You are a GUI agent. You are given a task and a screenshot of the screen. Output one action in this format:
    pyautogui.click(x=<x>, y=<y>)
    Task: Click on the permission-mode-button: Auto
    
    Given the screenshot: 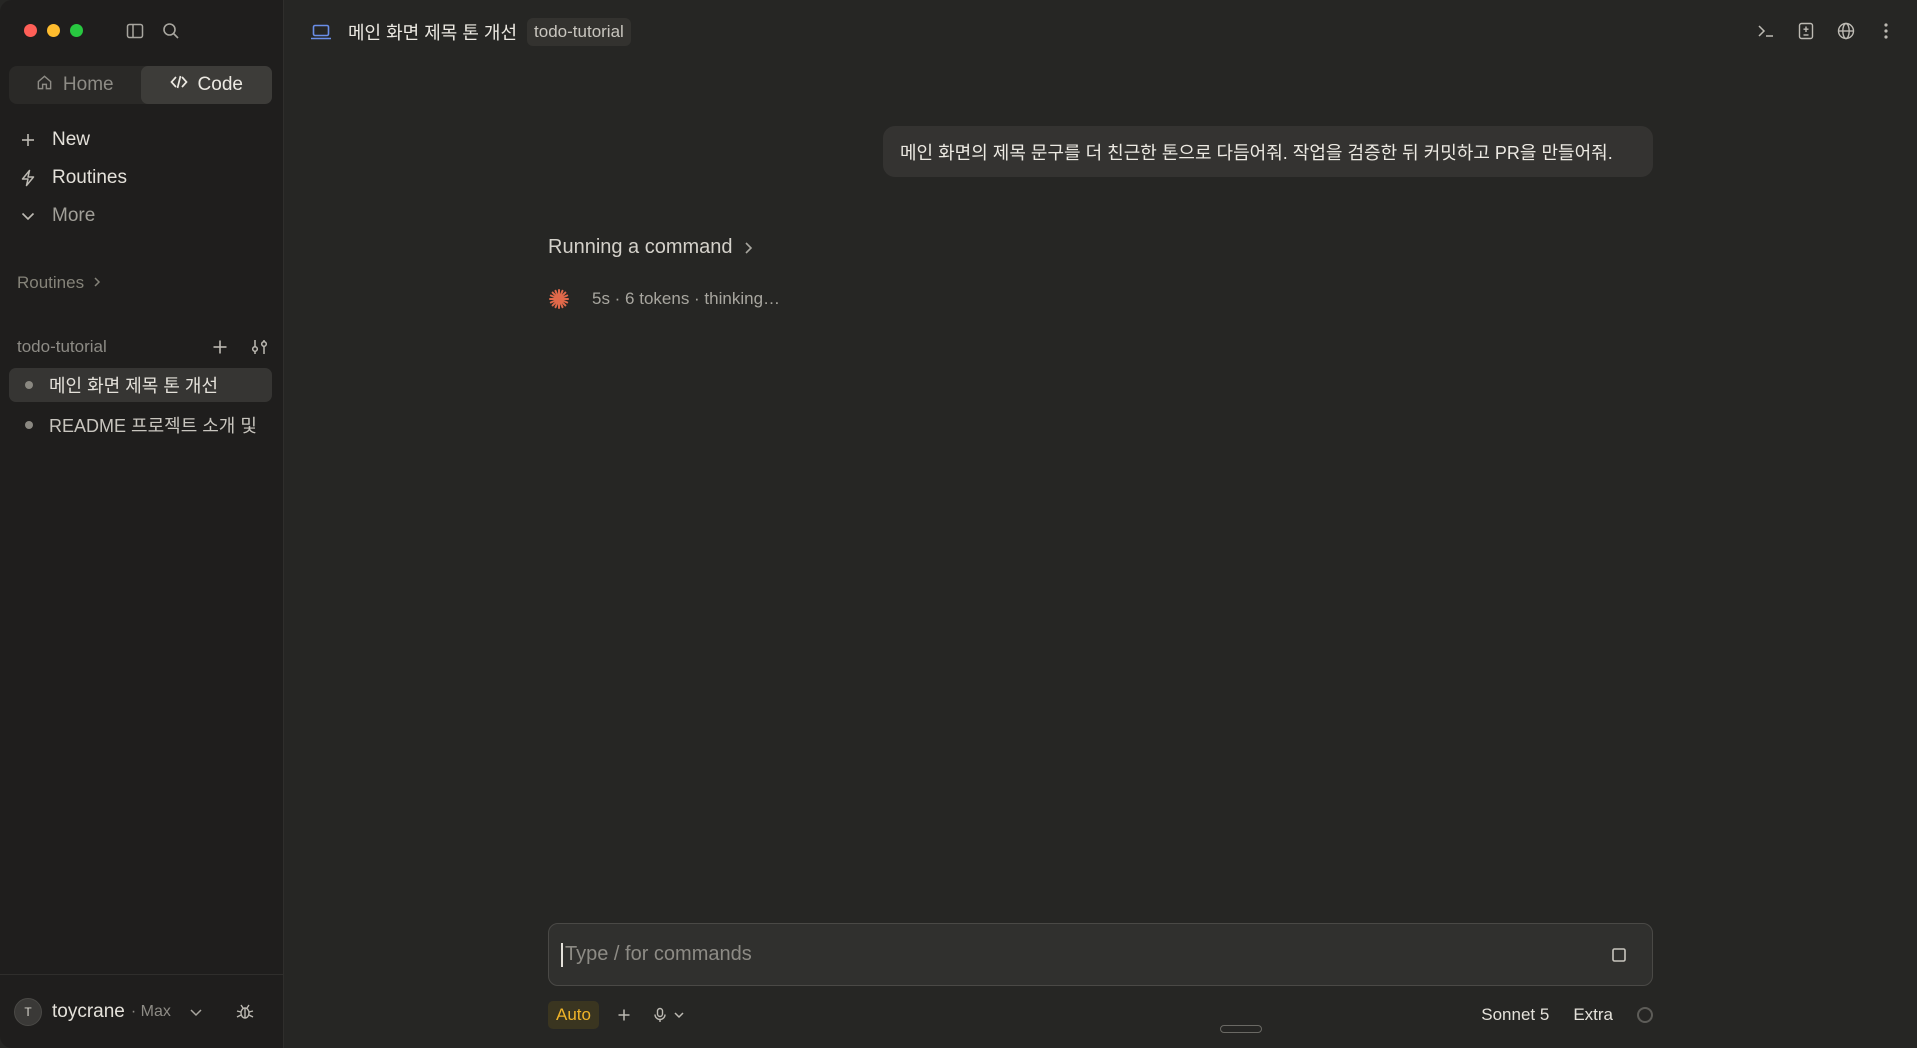 What is the action you would take?
    pyautogui.click(x=573, y=1015)
    